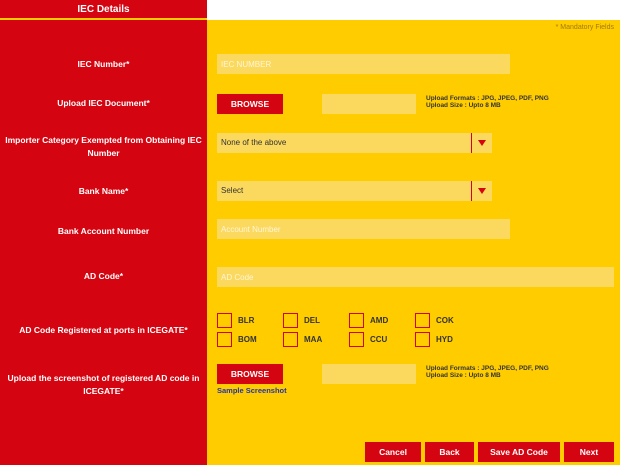 This screenshot has height=465, width=620. I want to click on importer-category-dropdown, so click(481, 143).